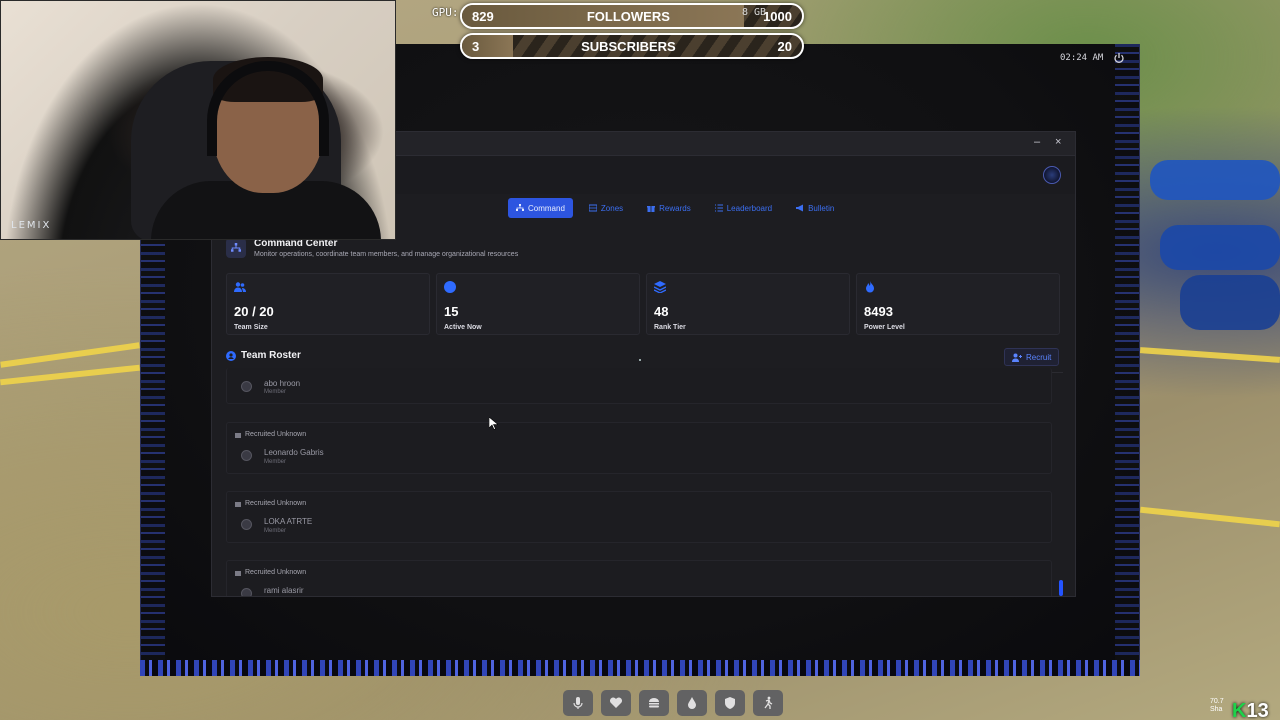 The height and width of the screenshot is (720, 1280). I want to click on fps-overlay: 70.7 Sha, so click(1217, 705).